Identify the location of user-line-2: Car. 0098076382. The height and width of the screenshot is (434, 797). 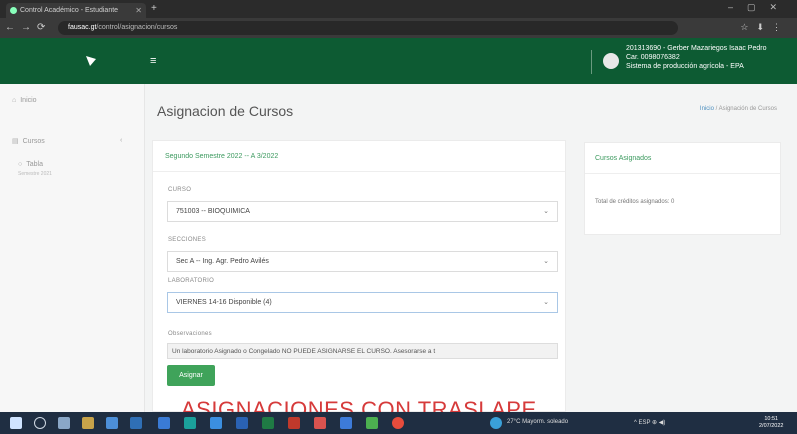
(653, 57).